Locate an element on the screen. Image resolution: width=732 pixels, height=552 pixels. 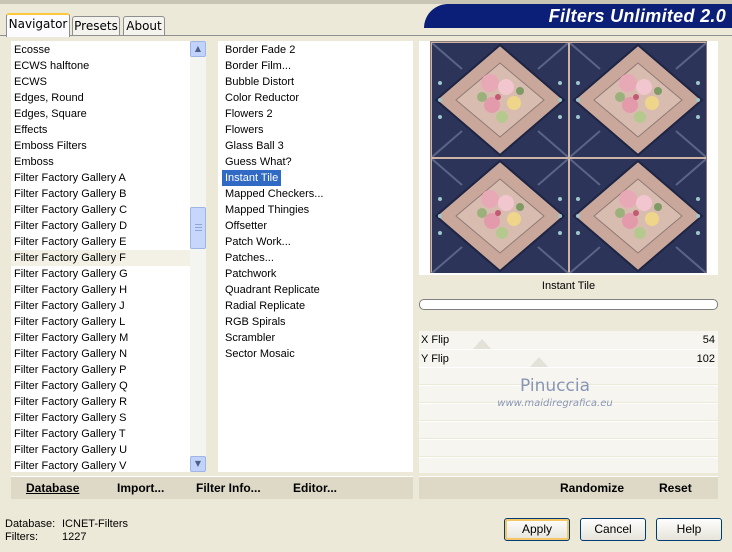
app-title-banner: Filters Unlimited 2.0 is located at coordinates (578, 16).